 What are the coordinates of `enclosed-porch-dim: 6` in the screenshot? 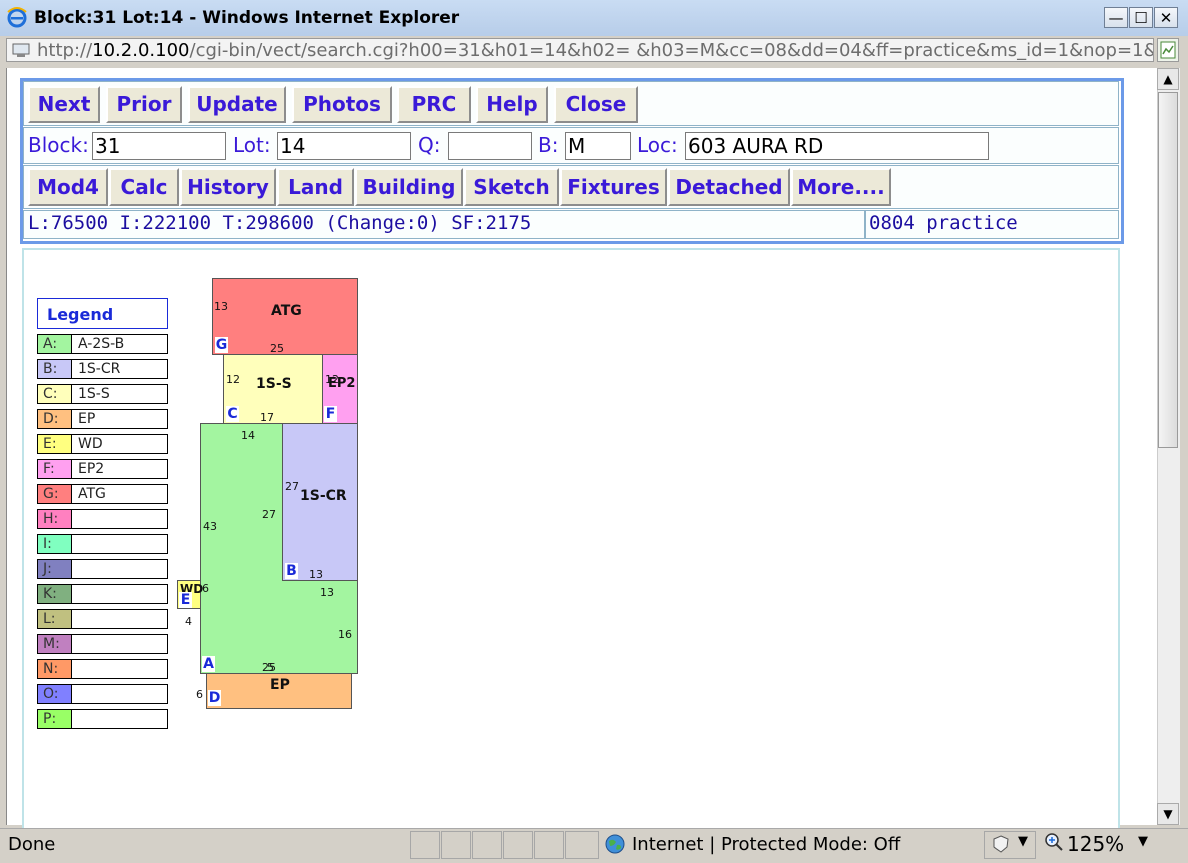 It's located at (199, 694).